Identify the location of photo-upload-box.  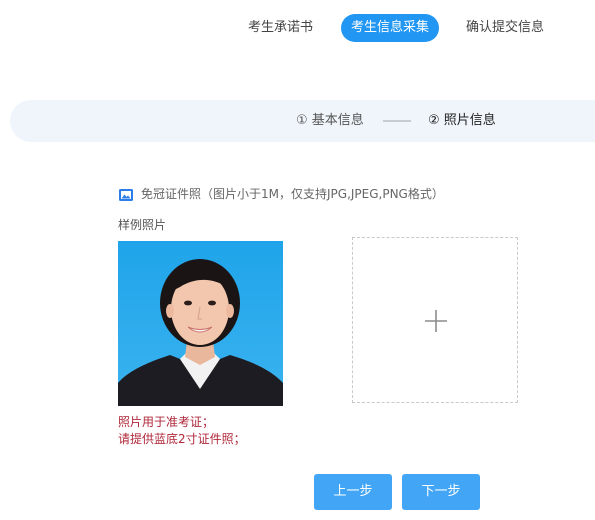
(435, 320).